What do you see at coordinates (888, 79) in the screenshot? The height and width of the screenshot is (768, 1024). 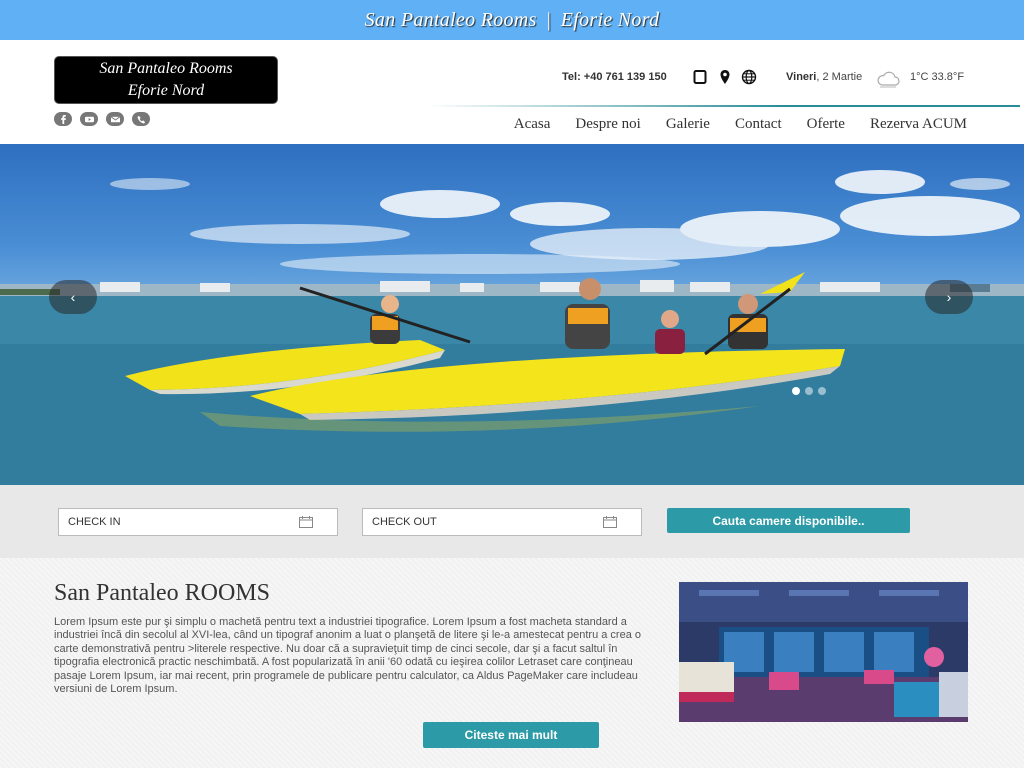 I see `cloud-icon` at bounding box center [888, 79].